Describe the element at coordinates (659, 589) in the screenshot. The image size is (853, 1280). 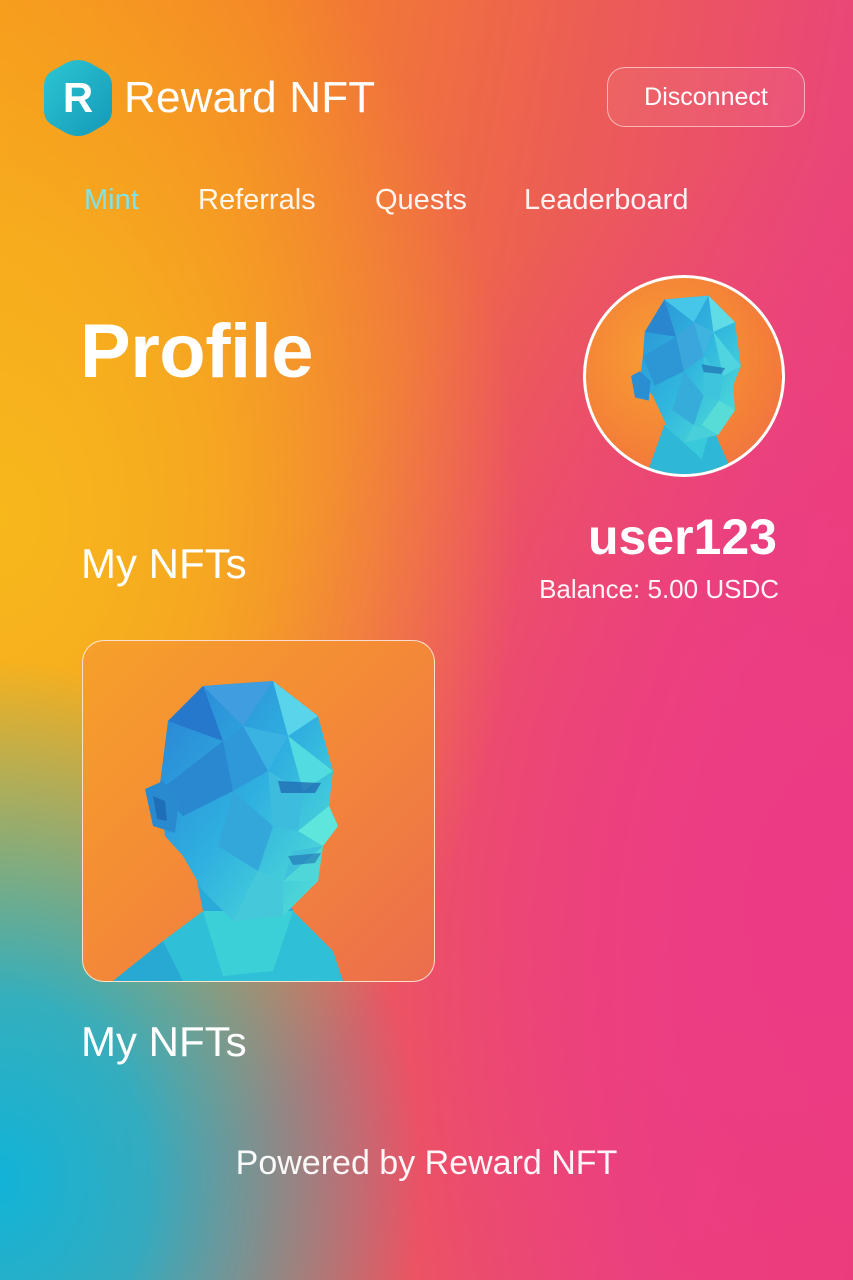
I see `balance-text: Balance: 5.00 USDC` at that location.